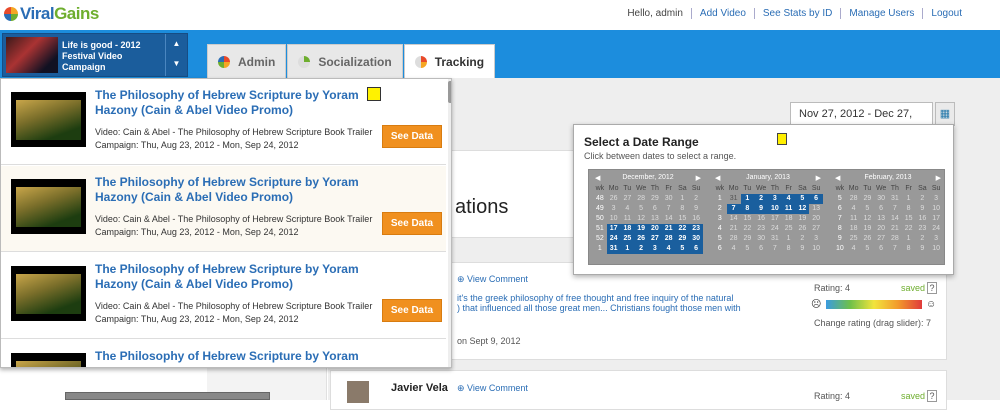  Describe the element at coordinates (247, 61) in the screenshot. I see `tab-admin: Admin` at that location.